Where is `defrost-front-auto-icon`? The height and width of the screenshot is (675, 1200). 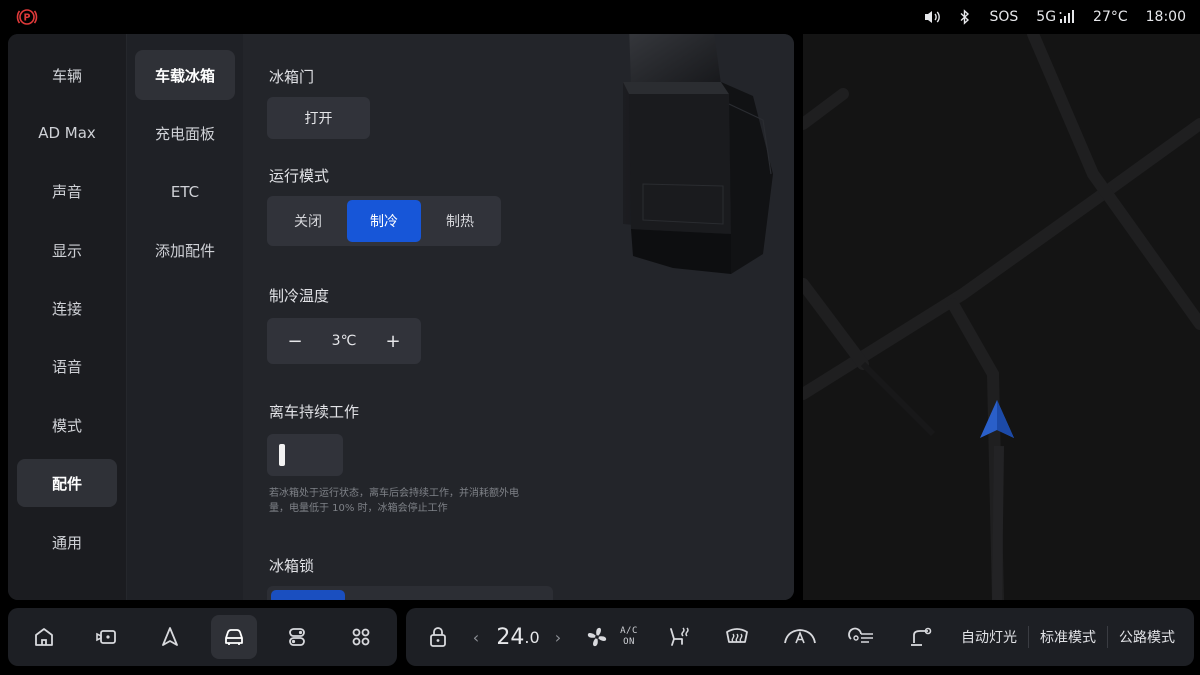 defrost-front-auto-icon is located at coordinates (800, 636).